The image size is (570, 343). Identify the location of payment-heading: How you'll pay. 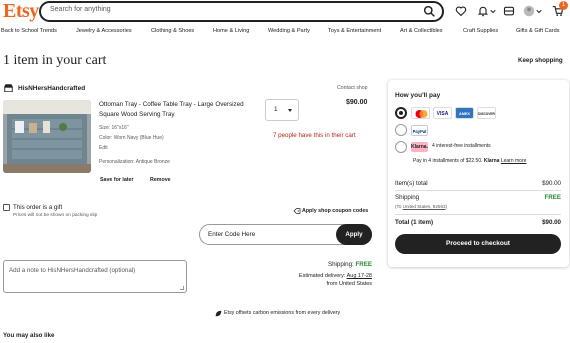
(418, 95).